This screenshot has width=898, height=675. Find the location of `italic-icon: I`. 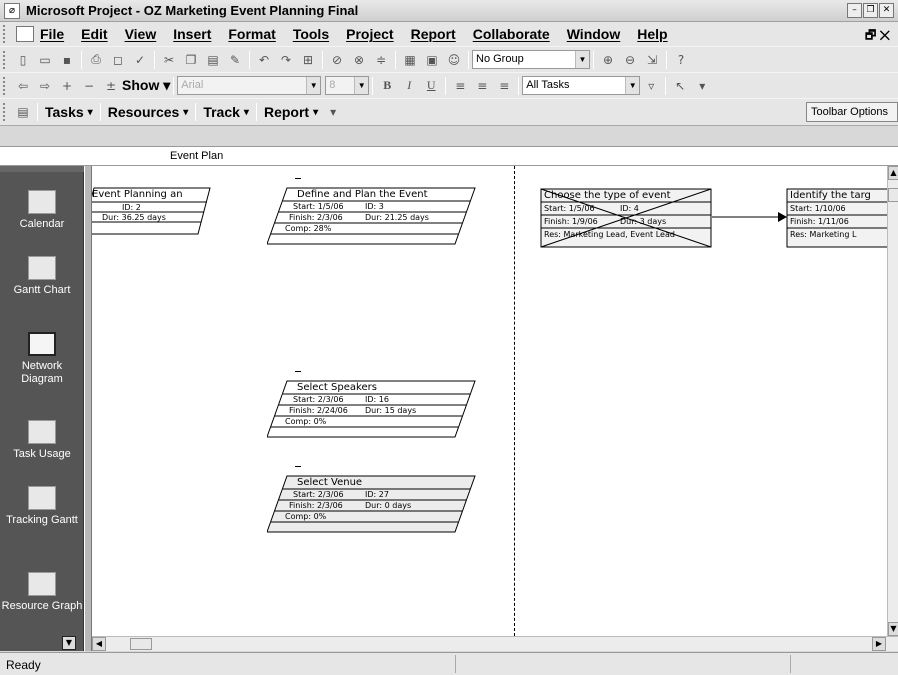

italic-icon: I is located at coordinates (409, 86).